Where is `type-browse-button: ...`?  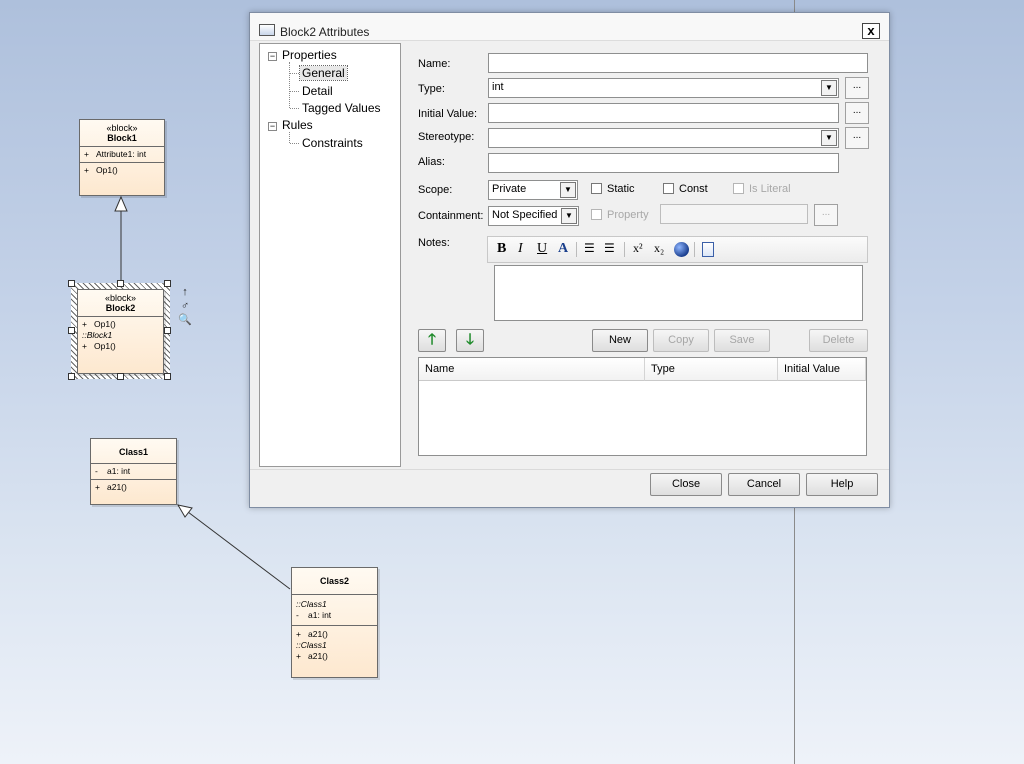
type-browse-button: ... is located at coordinates (857, 88).